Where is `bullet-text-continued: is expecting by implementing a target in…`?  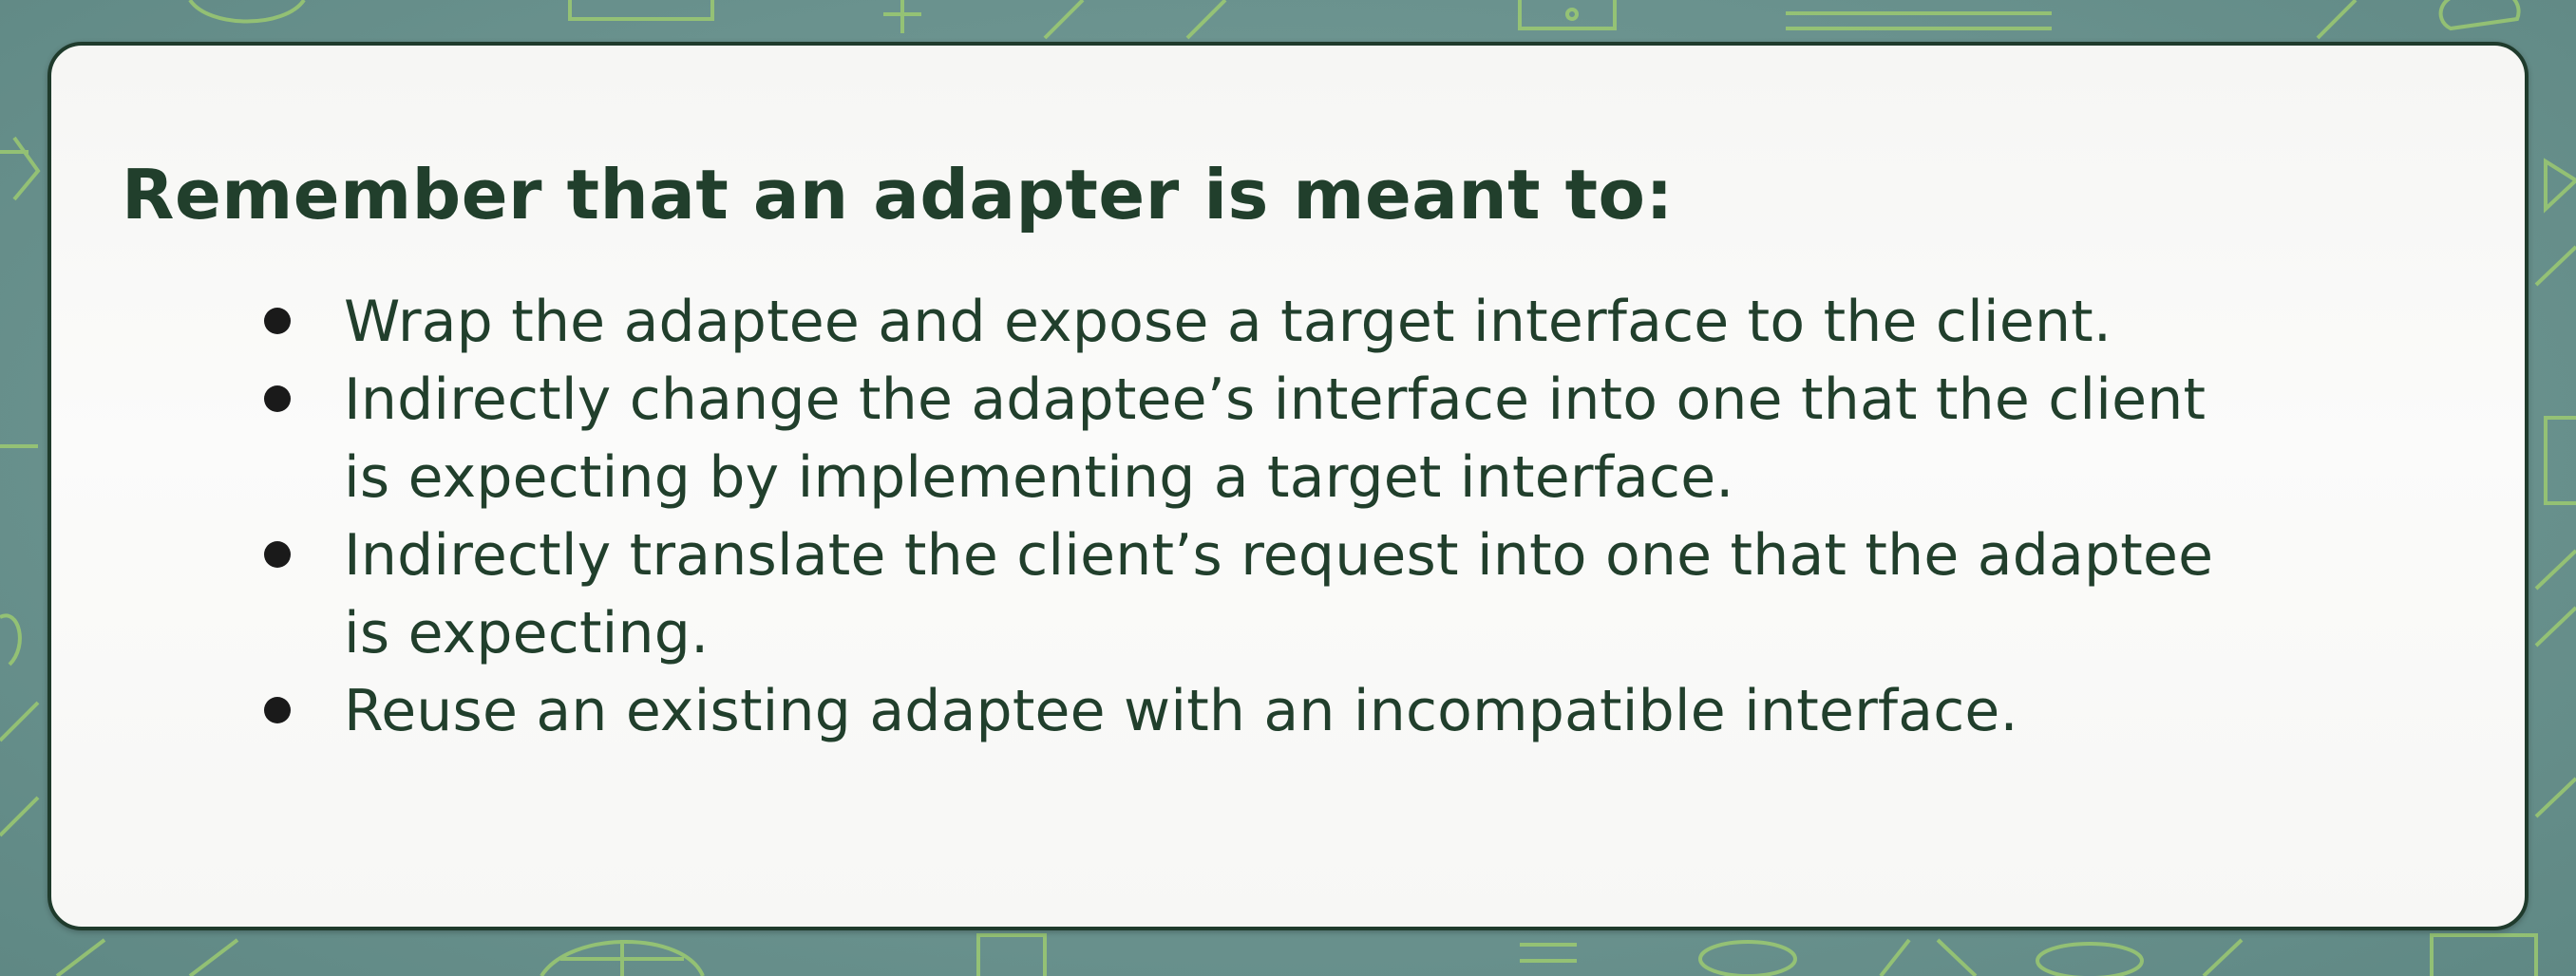
bullet-text-continued: is expecting by implementing a target in… is located at coordinates (1039, 477).